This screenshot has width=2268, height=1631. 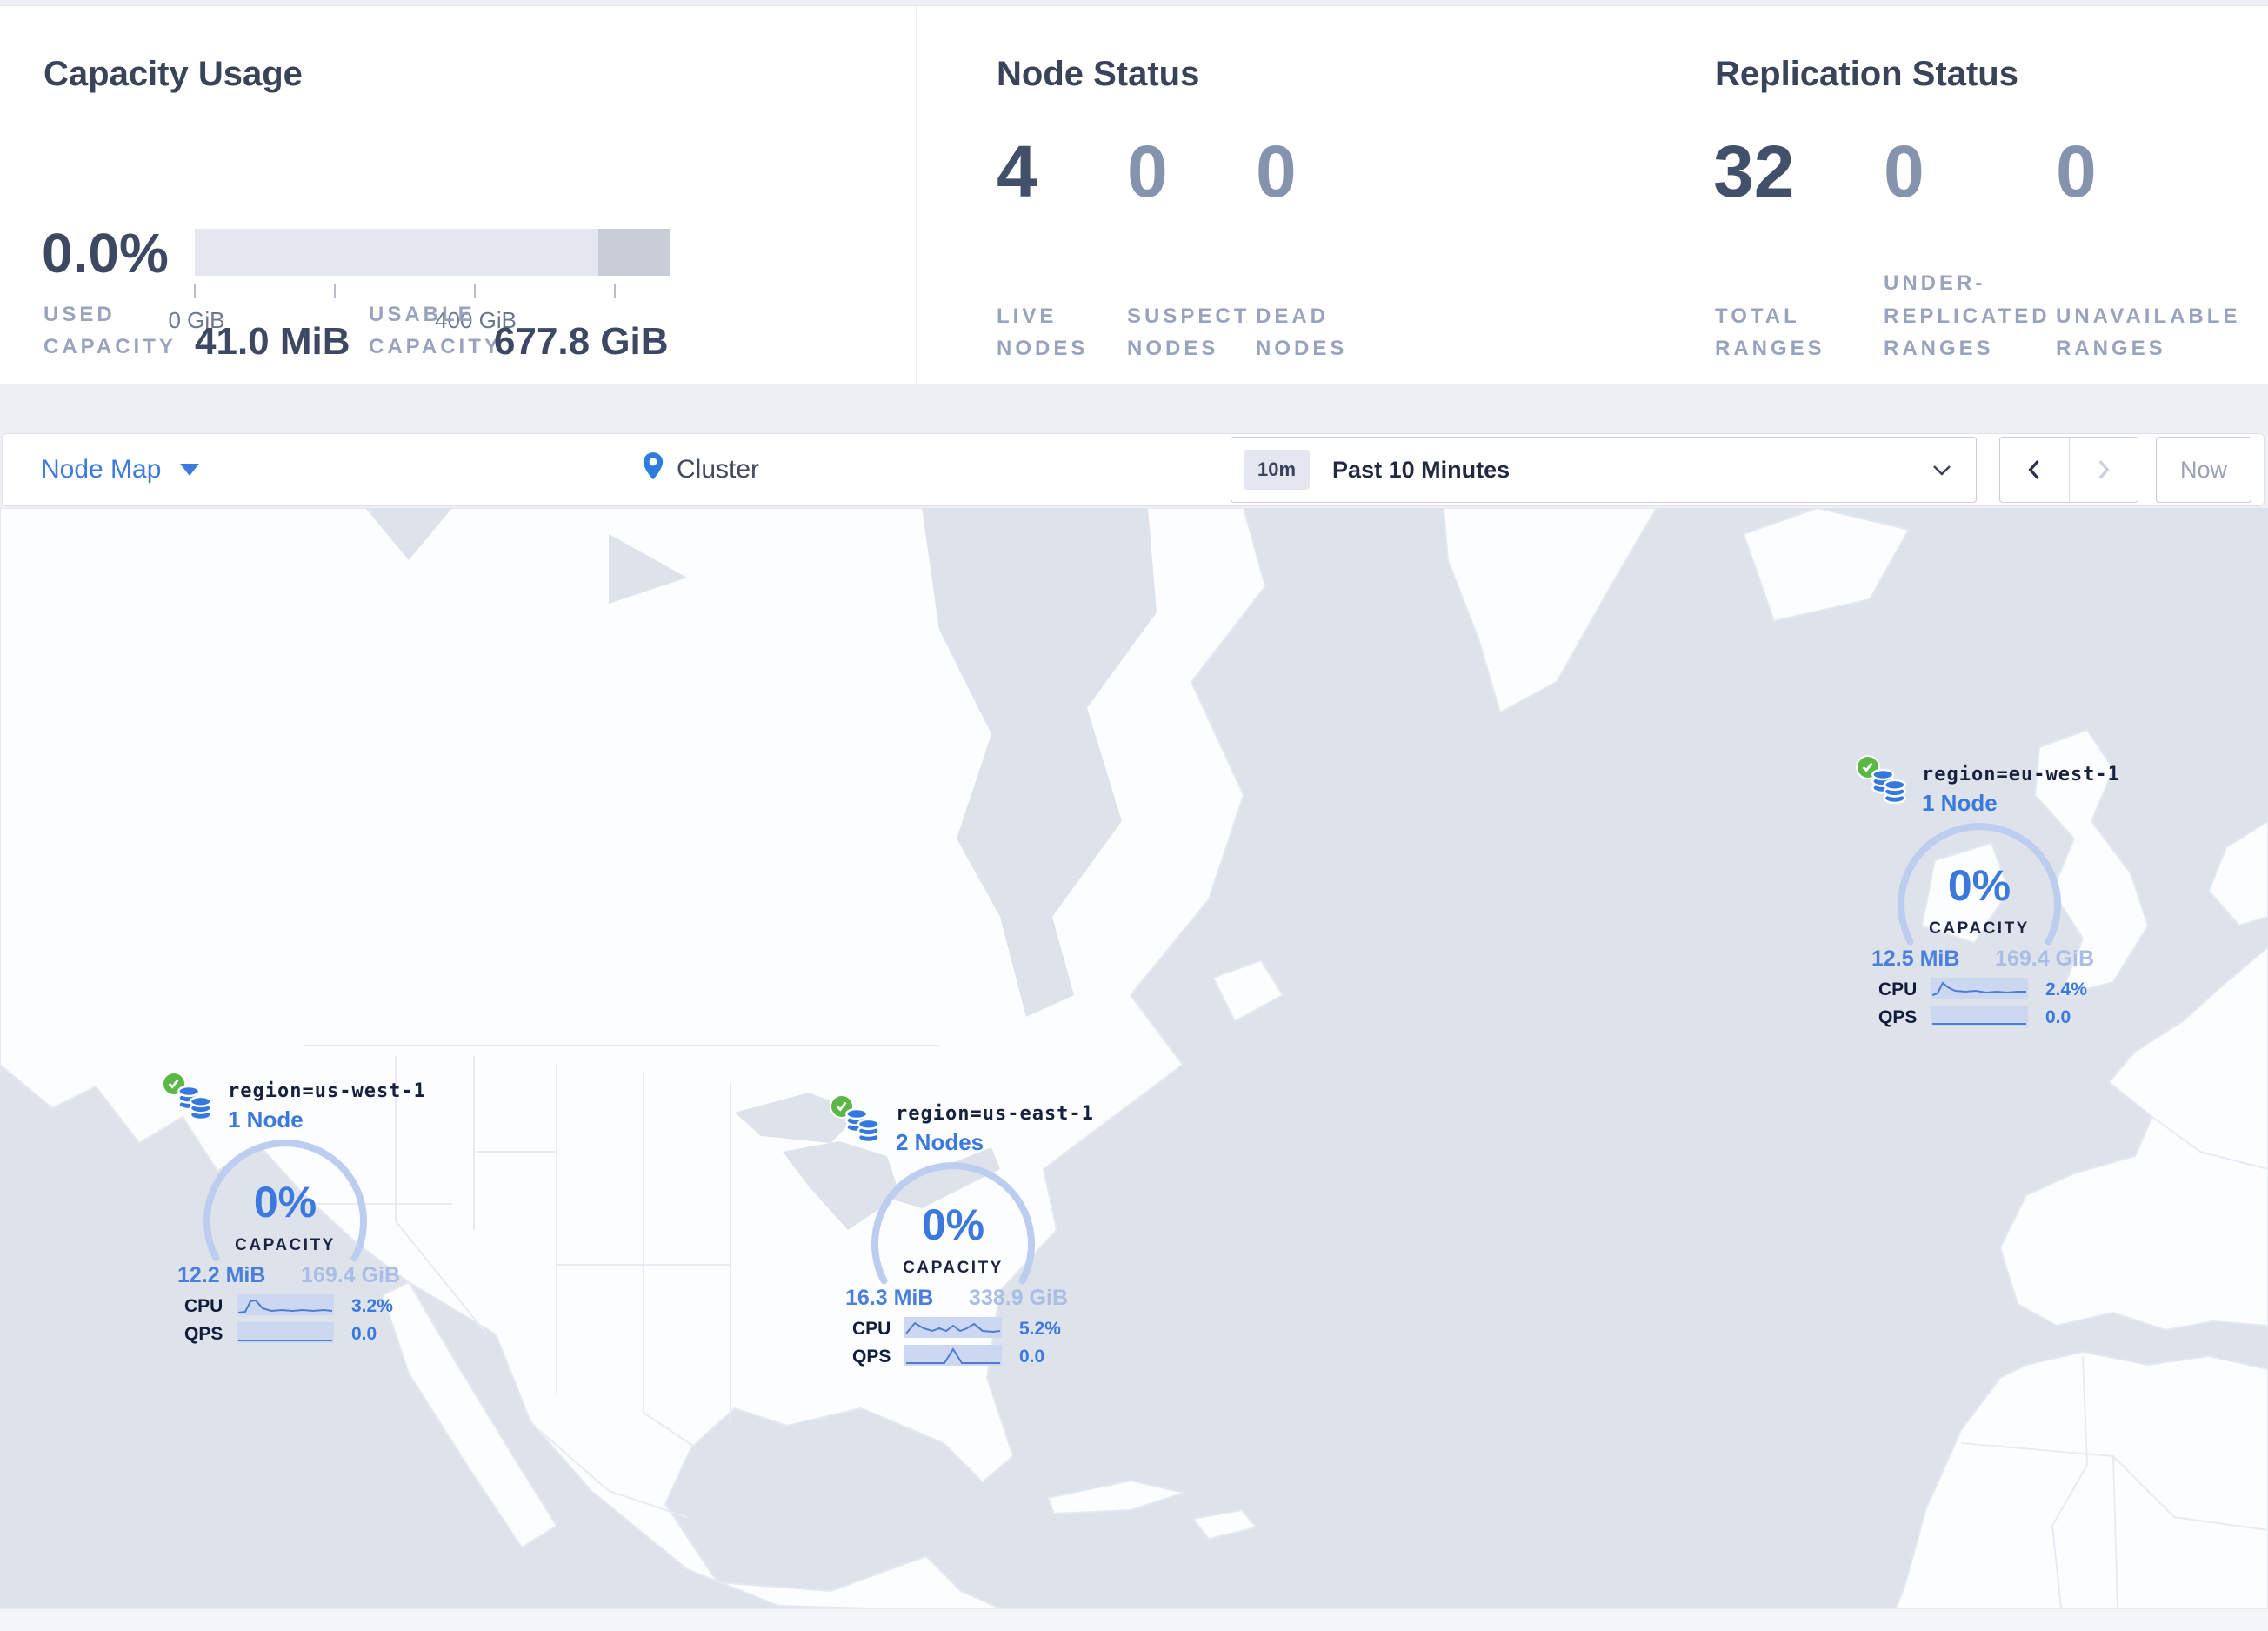 I want to click on prev-arrow-icon, so click(x=2033, y=469).